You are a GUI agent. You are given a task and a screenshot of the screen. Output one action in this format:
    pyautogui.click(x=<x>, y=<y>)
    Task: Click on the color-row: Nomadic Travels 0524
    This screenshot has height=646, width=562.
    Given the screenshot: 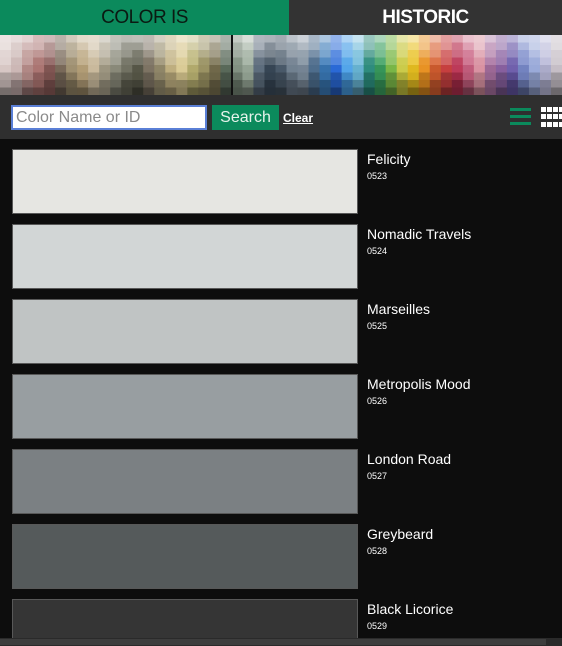 What is the action you would take?
    pyautogui.click(x=281, y=251)
    